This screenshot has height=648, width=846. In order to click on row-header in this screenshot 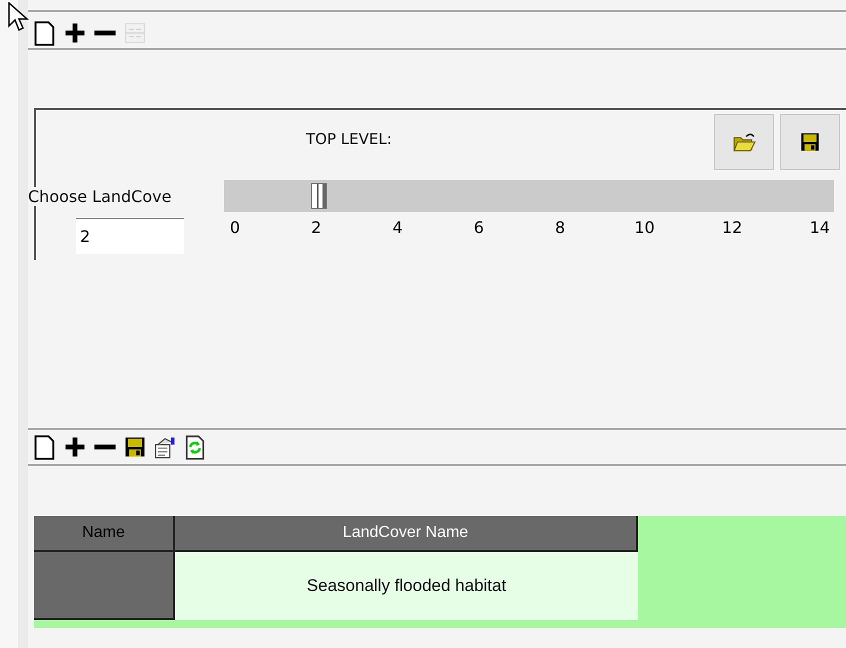, I will do `click(104, 586)`.